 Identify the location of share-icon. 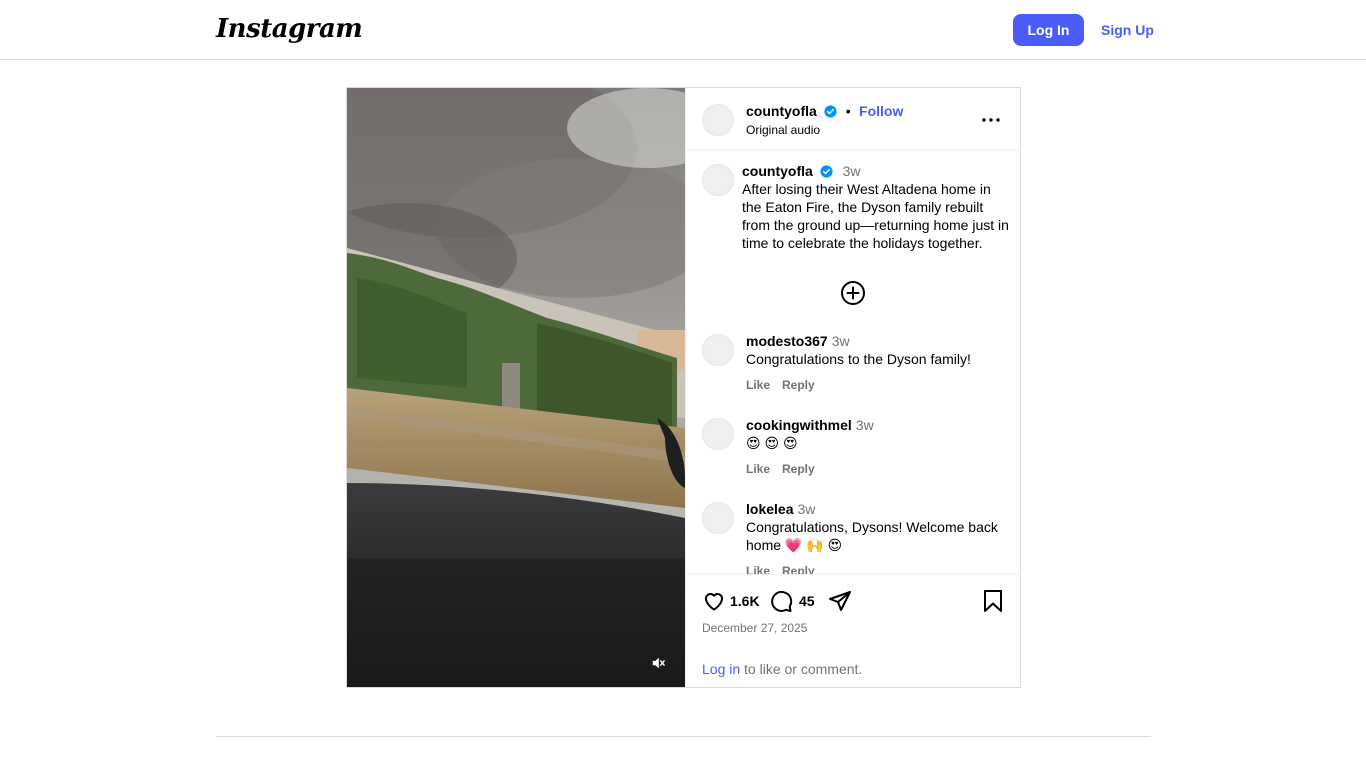
(840, 601).